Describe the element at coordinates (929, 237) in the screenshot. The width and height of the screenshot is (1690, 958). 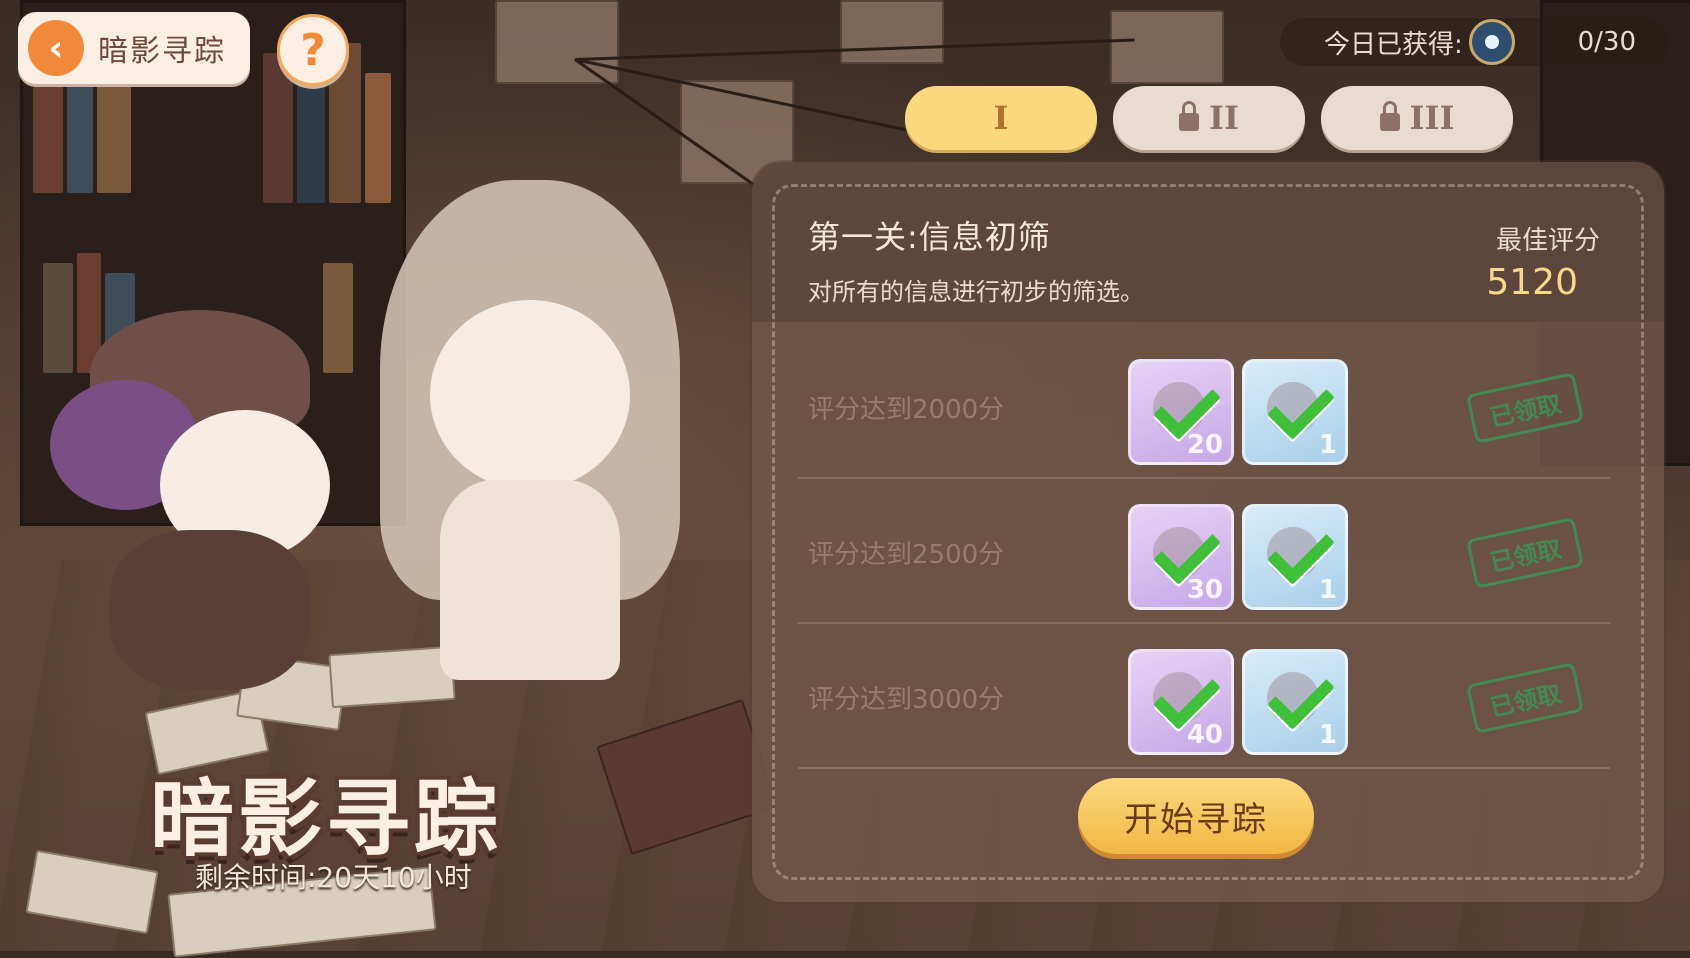
I see `stage-title: 第一关:信息初筛` at that location.